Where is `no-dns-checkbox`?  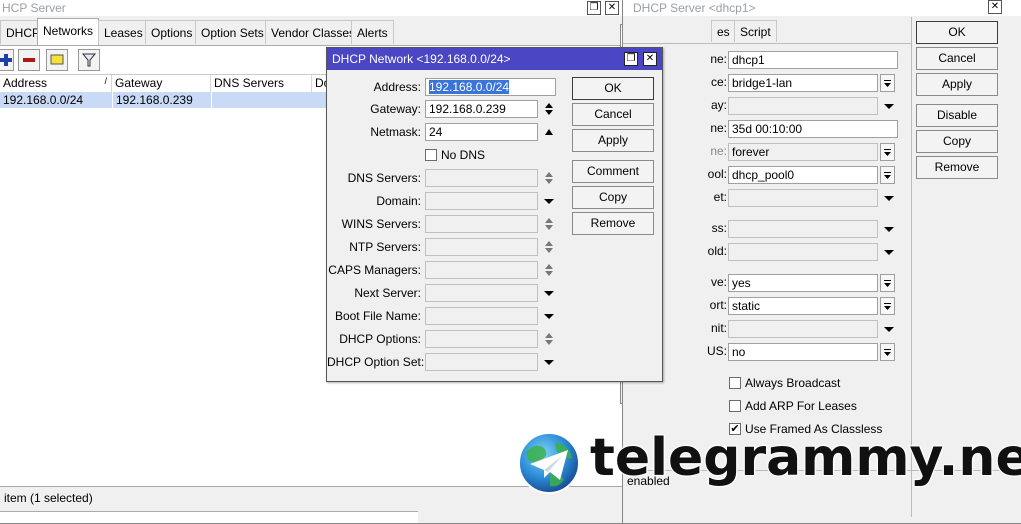 no-dns-checkbox is located at coordinates (431, 155).